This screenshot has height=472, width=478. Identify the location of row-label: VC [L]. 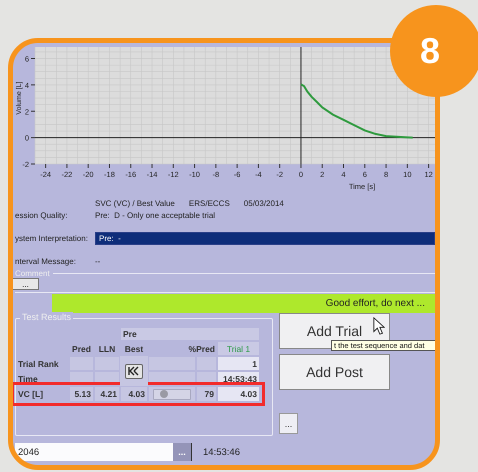
(30, 394).